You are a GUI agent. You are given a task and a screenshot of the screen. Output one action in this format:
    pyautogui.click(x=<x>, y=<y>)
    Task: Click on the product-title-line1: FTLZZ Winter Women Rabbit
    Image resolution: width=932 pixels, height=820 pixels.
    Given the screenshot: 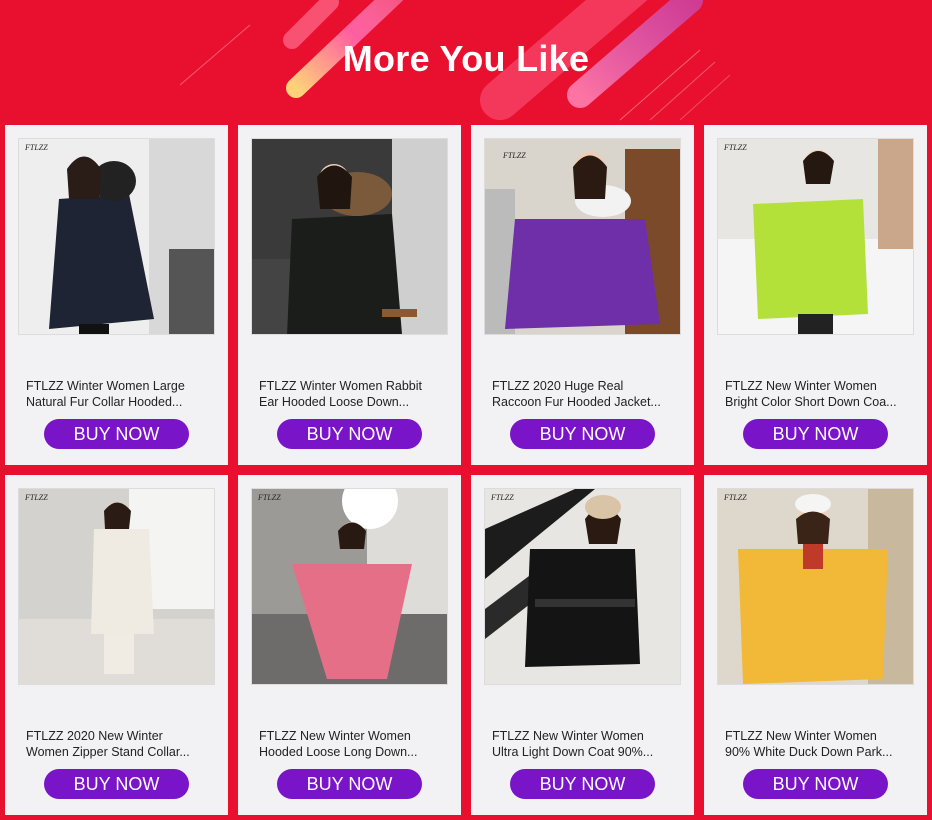 What is the action you would take?
    pyautogui.click(x=341, y=386)
    